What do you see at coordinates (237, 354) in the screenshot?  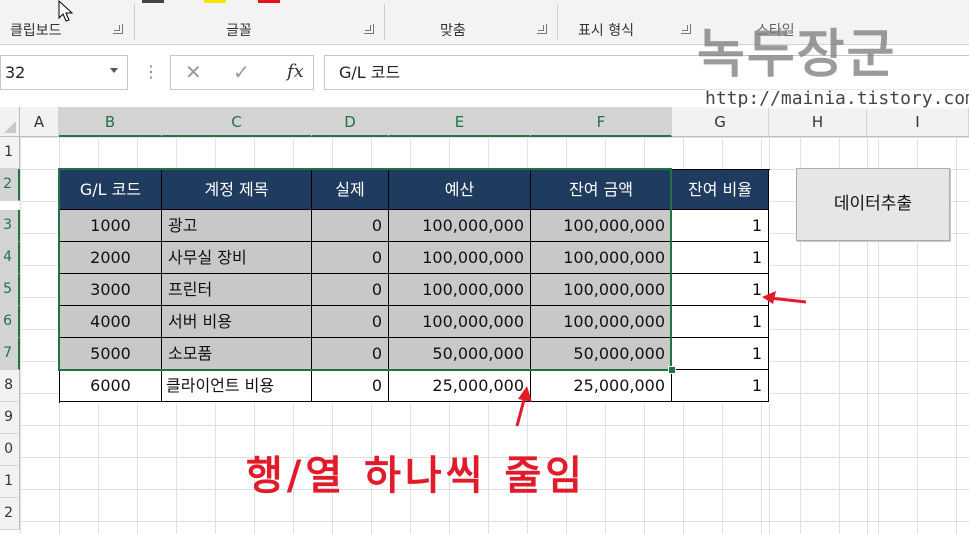 I see `table-cell: 소모품` at bounding box center [237, 354].